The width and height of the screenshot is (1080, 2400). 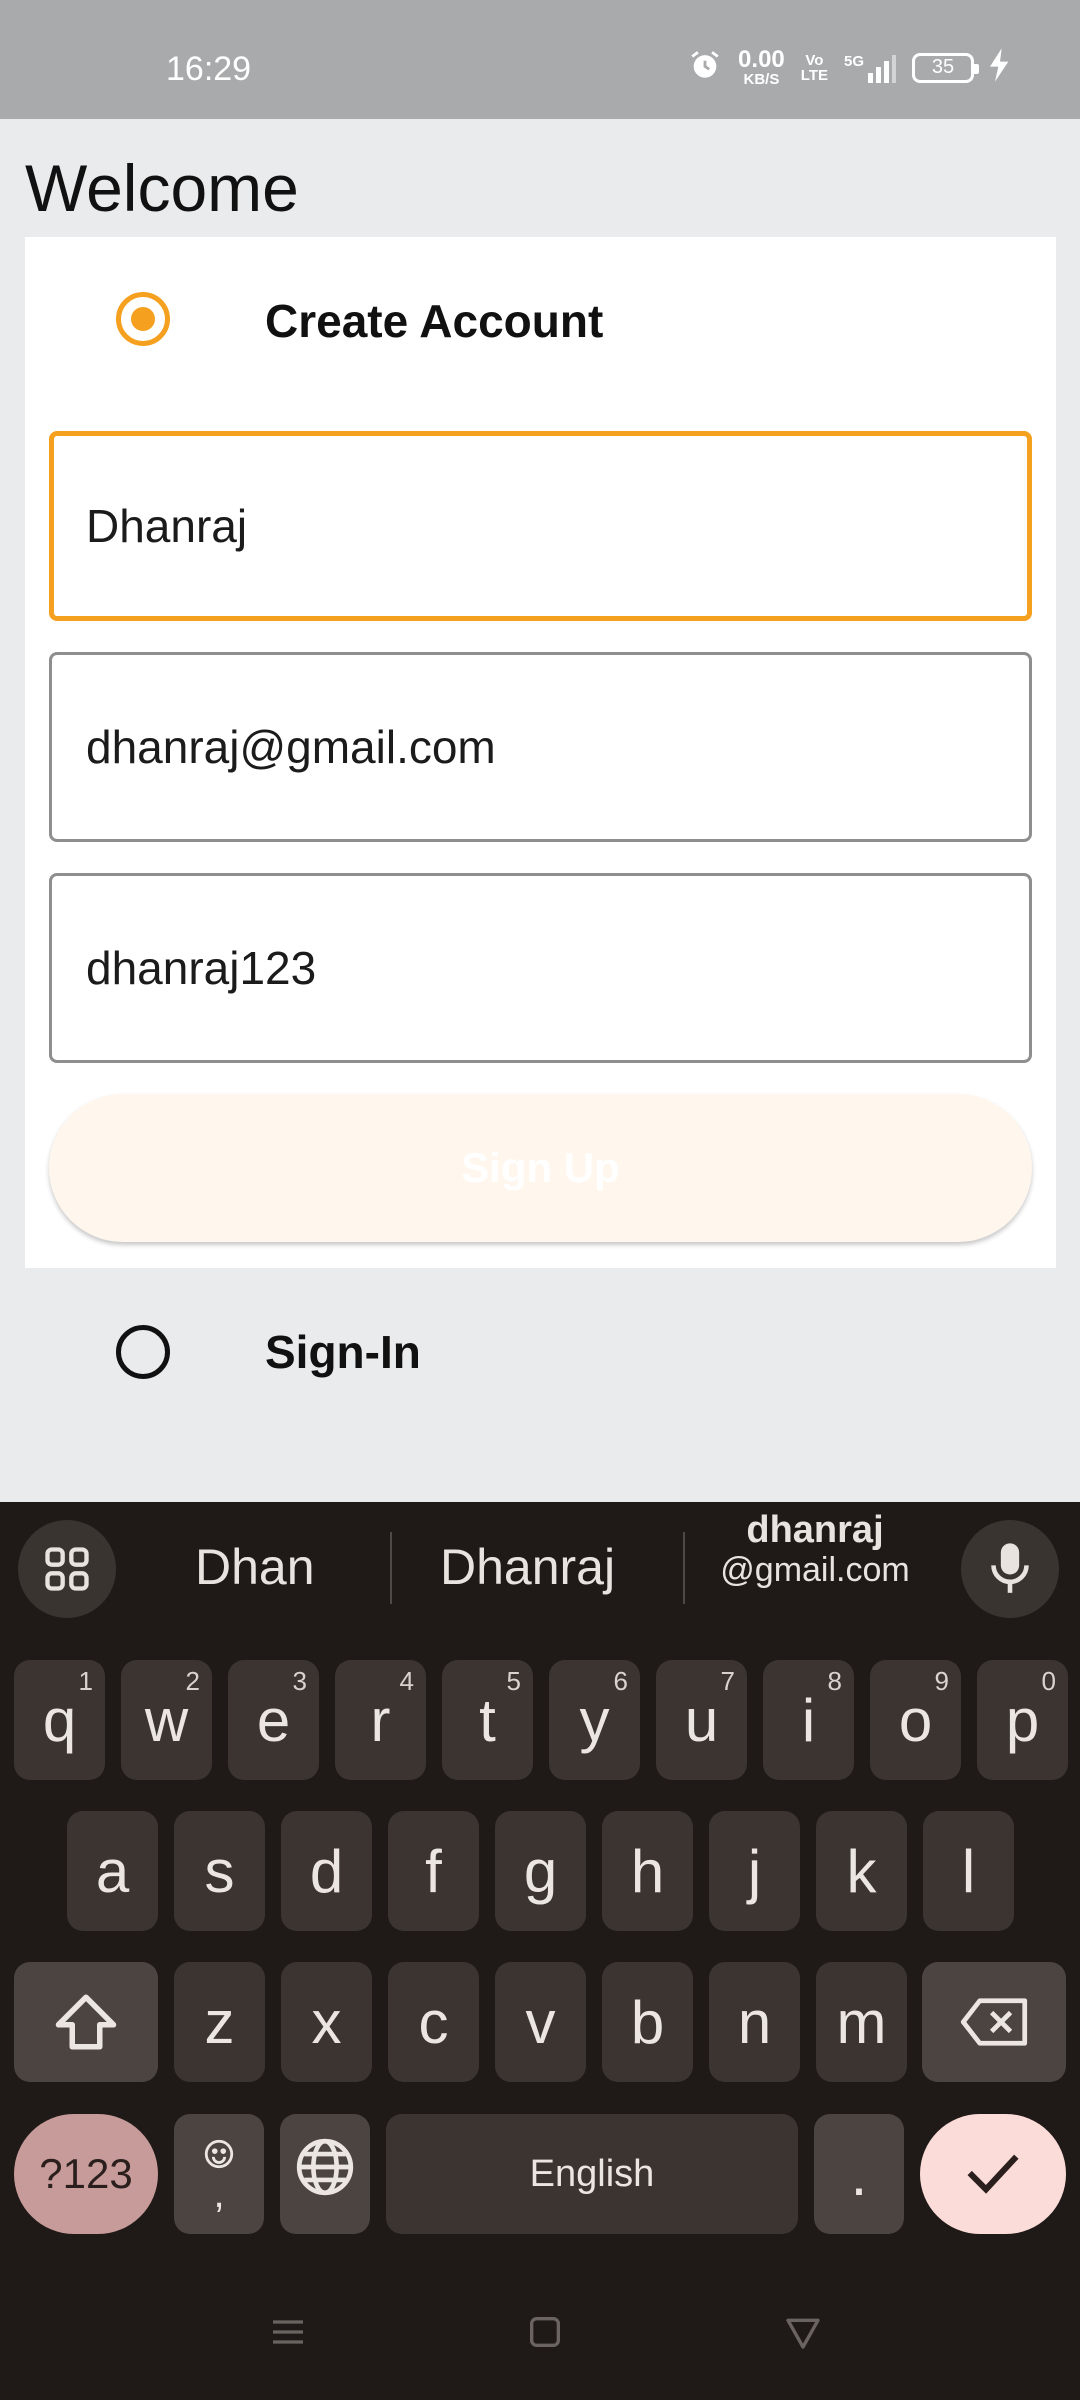 I want to click on name-field-value: Dhanraj, so click(x=167, y=526).